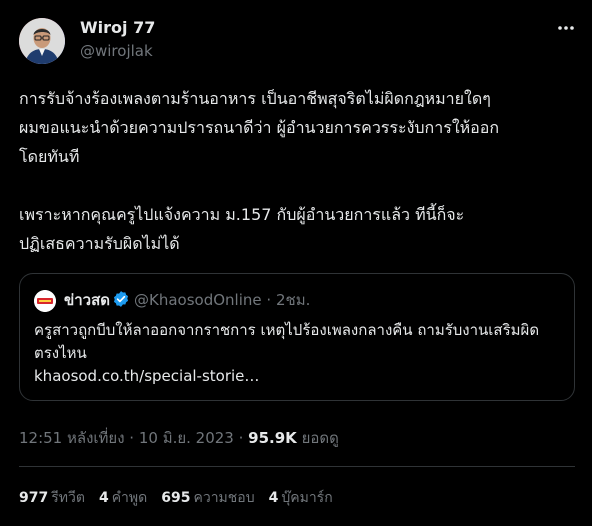 The height and width of the screenshot is (526, 592). I want to click on author-avatar, so click(42, 41).